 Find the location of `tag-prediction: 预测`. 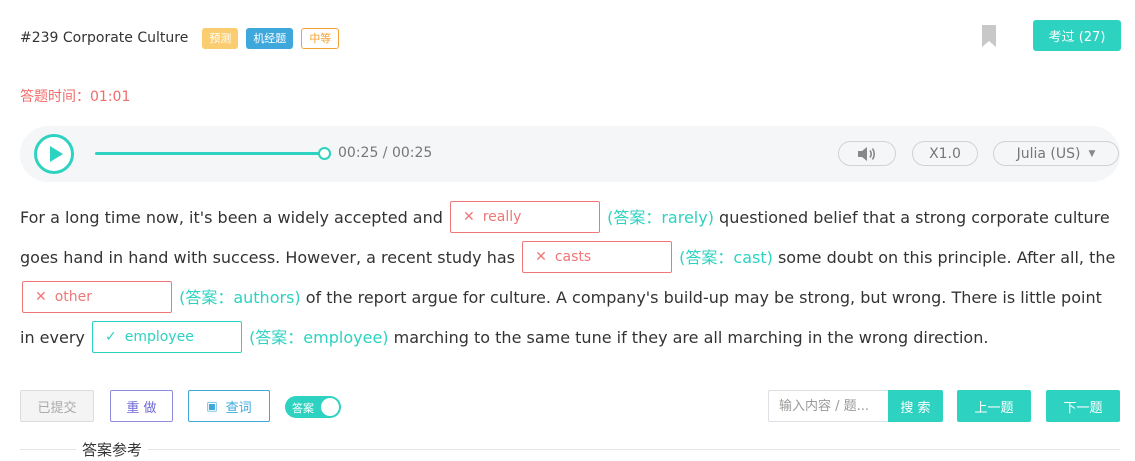

tag-prediction: 预测 is located at coordinates (220, 38).